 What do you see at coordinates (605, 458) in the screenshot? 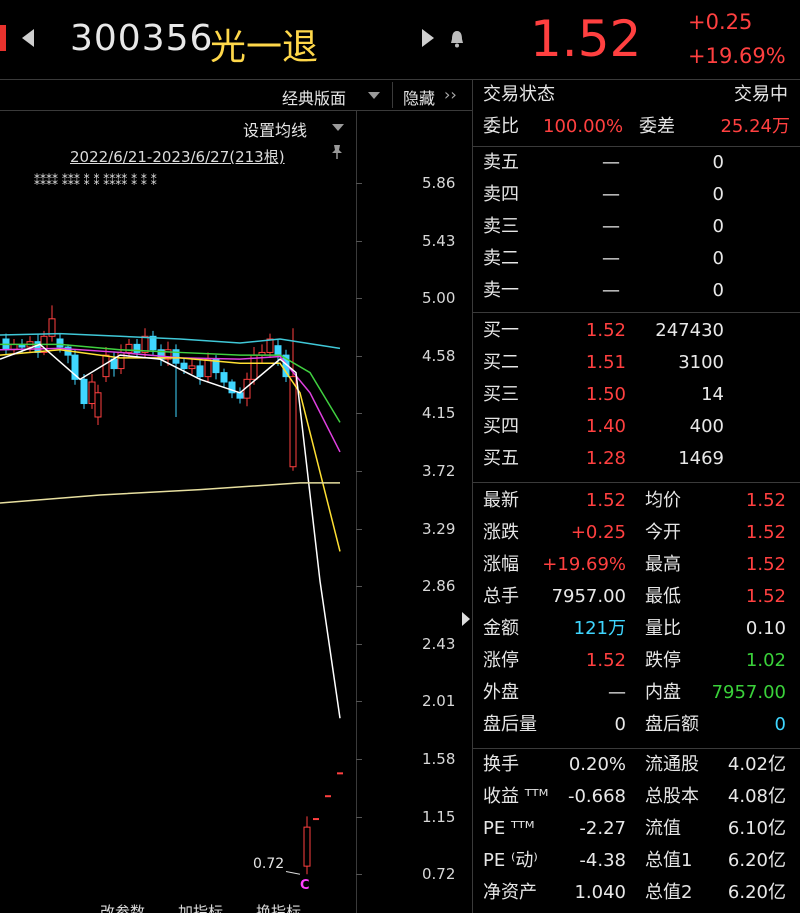
I see `bid-price: 1.28` at bounding box center [605, 458].